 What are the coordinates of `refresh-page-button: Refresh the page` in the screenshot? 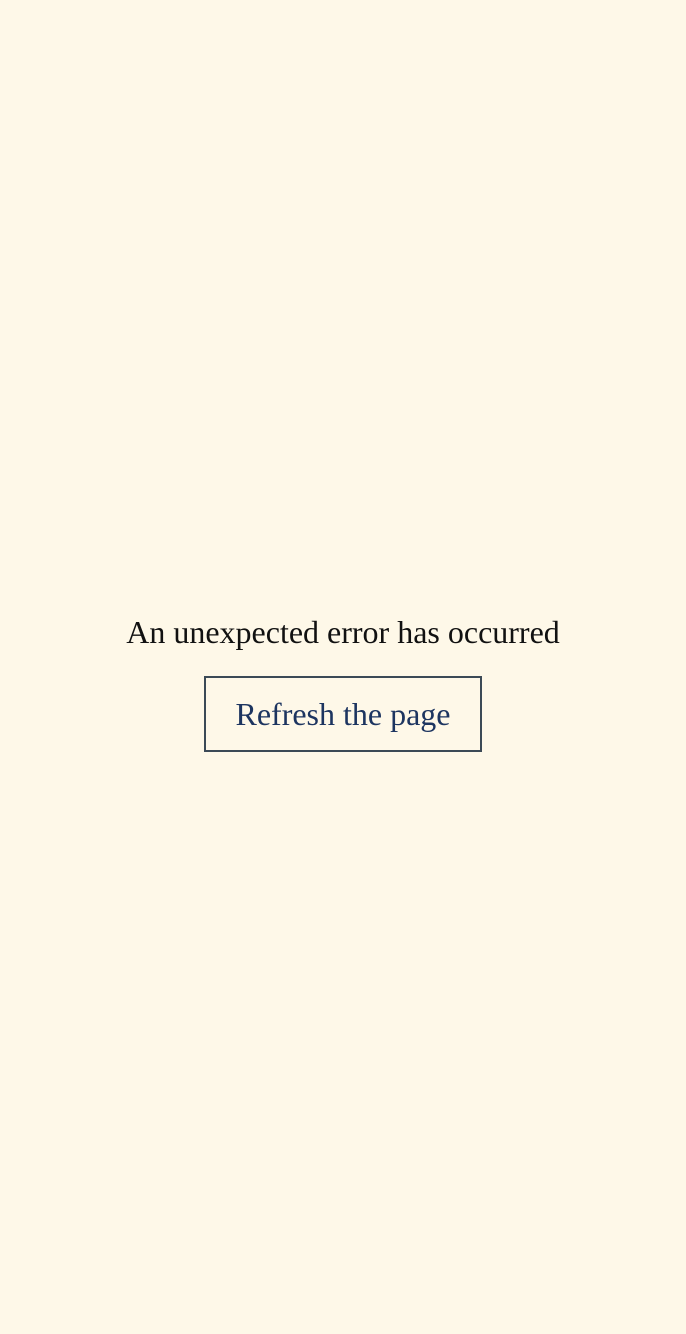 It's located at (343, 714).